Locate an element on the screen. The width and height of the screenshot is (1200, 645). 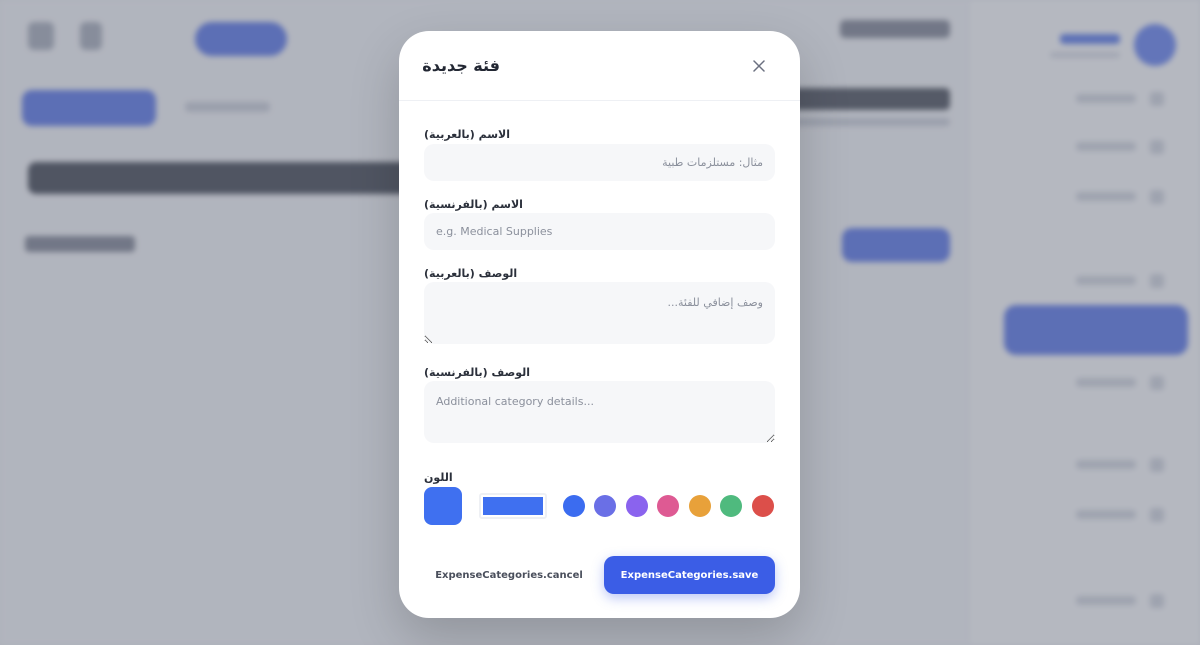
desc-fr-label: الوصف (بالفرنسية) is located at coordinates (477, 372).